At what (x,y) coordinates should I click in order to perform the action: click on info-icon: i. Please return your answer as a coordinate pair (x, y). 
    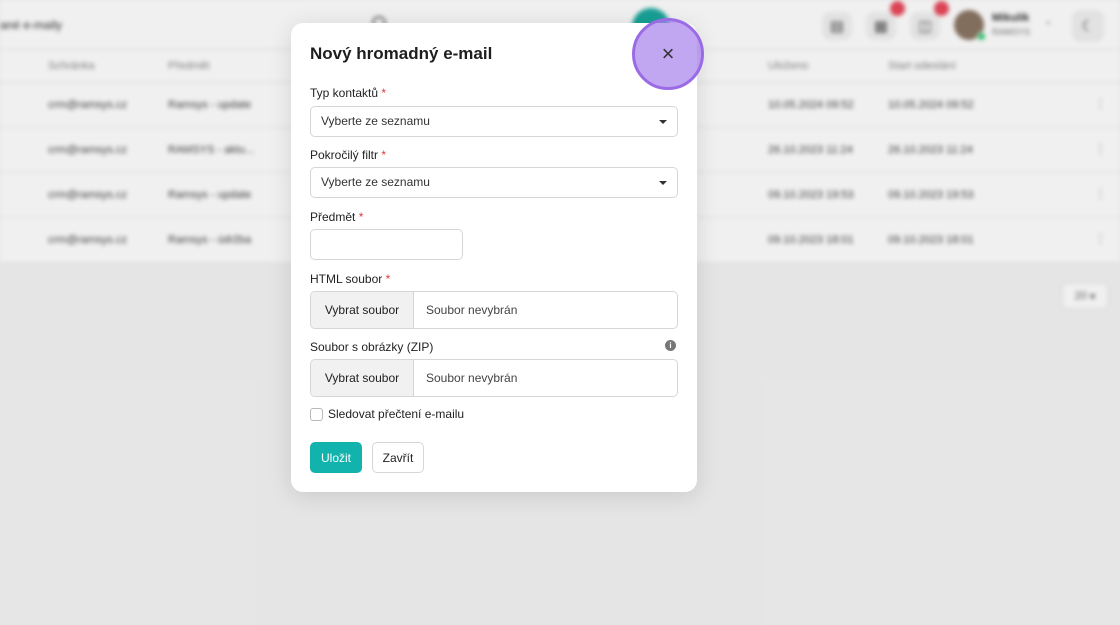
    Looking at the image, I should click on (670, 345).